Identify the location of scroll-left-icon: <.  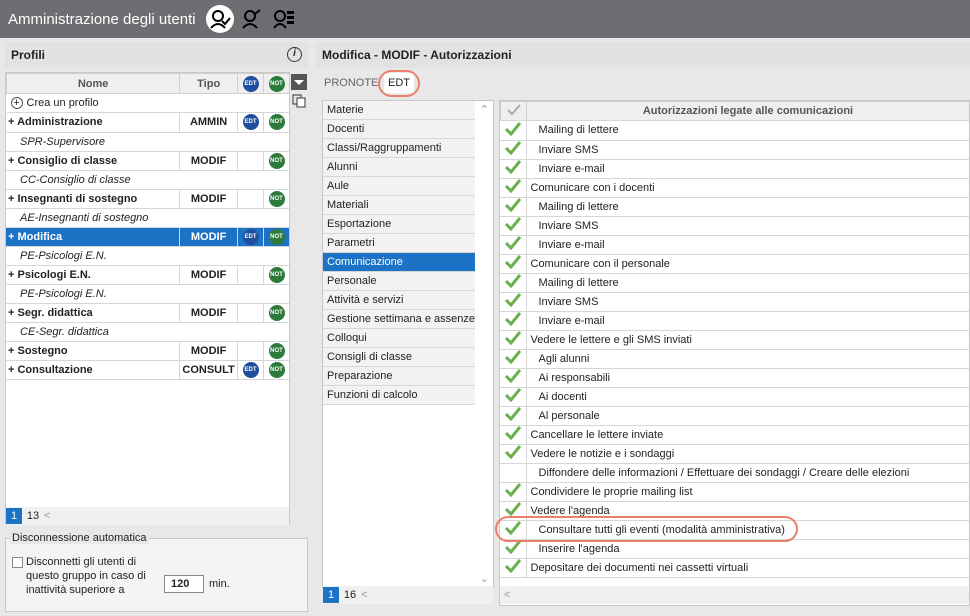
(47, 516).